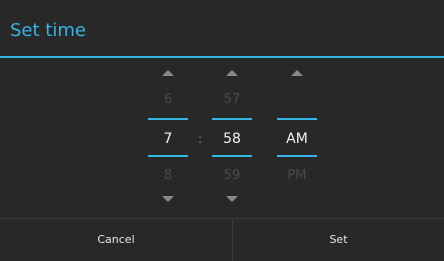  I want to click on hour-increment-arrow-icon, so click(168, 73).